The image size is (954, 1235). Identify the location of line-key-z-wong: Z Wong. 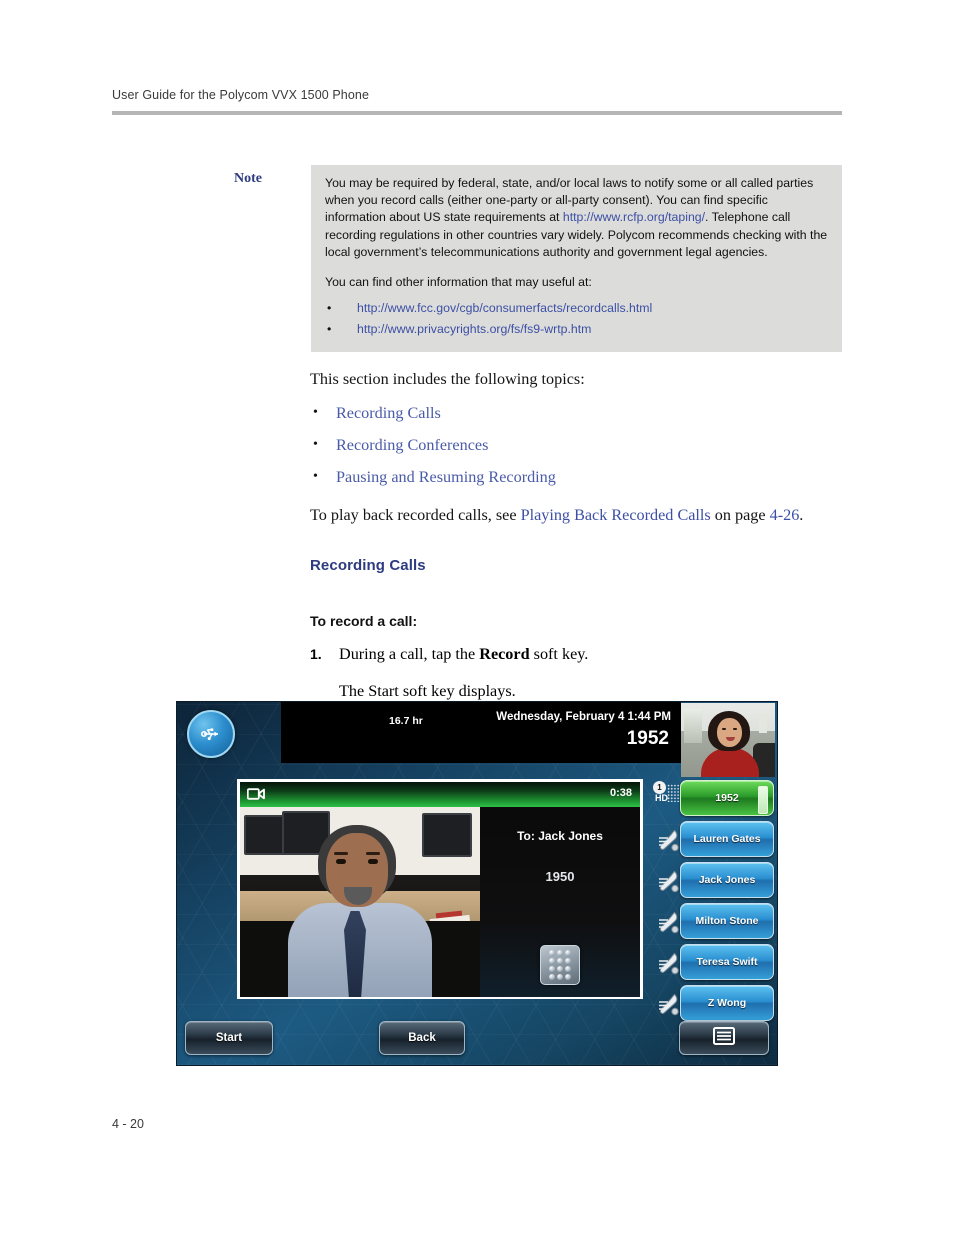
(727, 1003).